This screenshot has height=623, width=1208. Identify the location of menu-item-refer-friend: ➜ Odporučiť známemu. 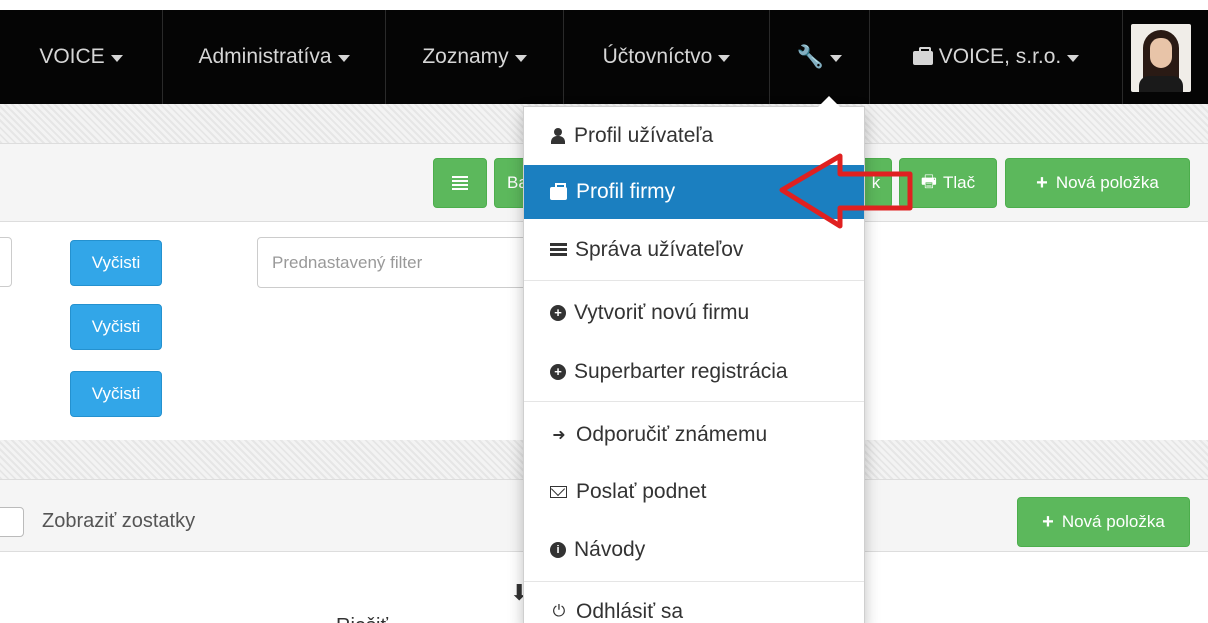
(694, 435).